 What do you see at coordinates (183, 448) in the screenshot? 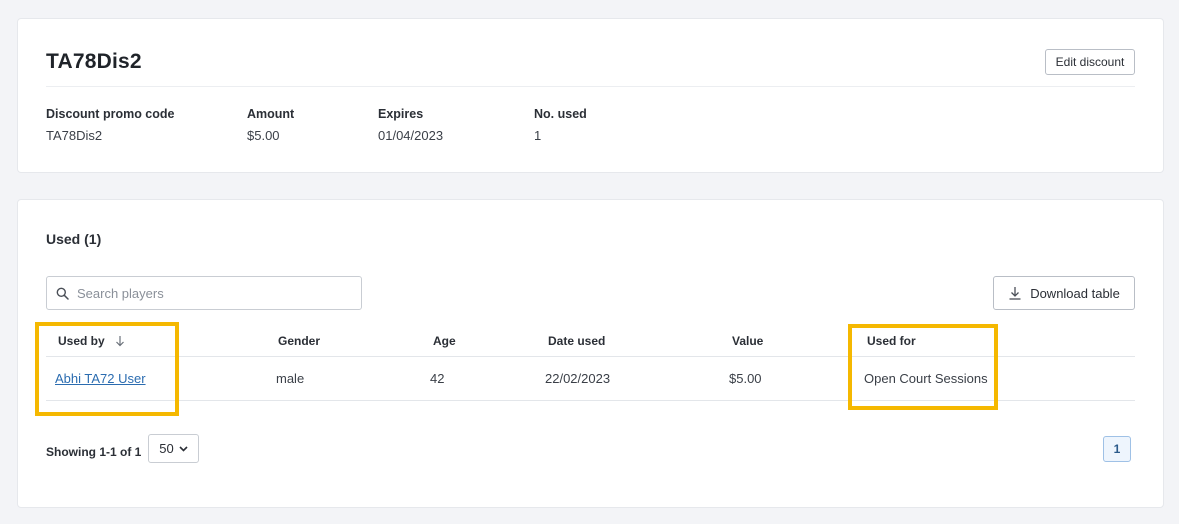
I see `chevron-down-icon` at bounding box center [183, 448].